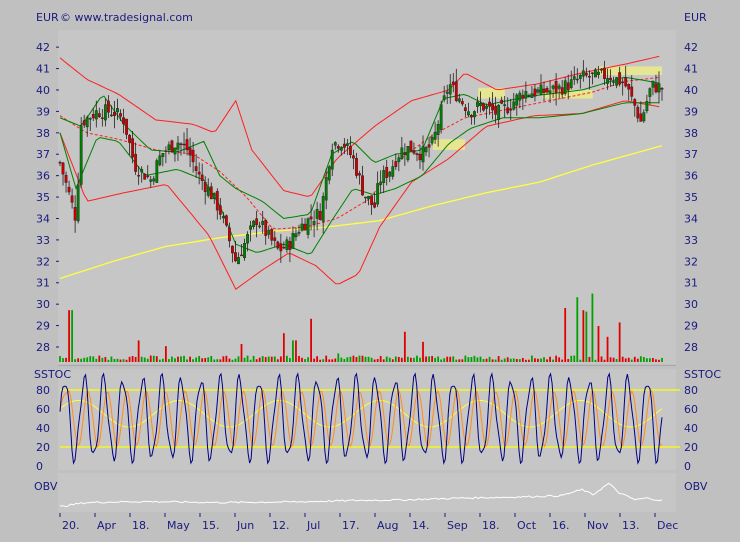 This screenshot has width=740, height=542. What do you see at coordinates (351, 525) in the screenshot?
I see `x-tick-label: 17.` at bounding box center [351, 525].